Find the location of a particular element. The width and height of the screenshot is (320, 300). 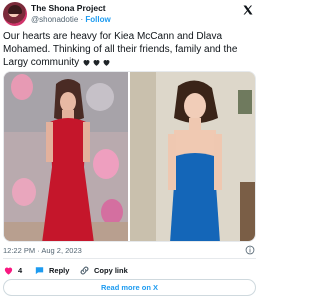

link-icon is located at coordinates (84, 270).